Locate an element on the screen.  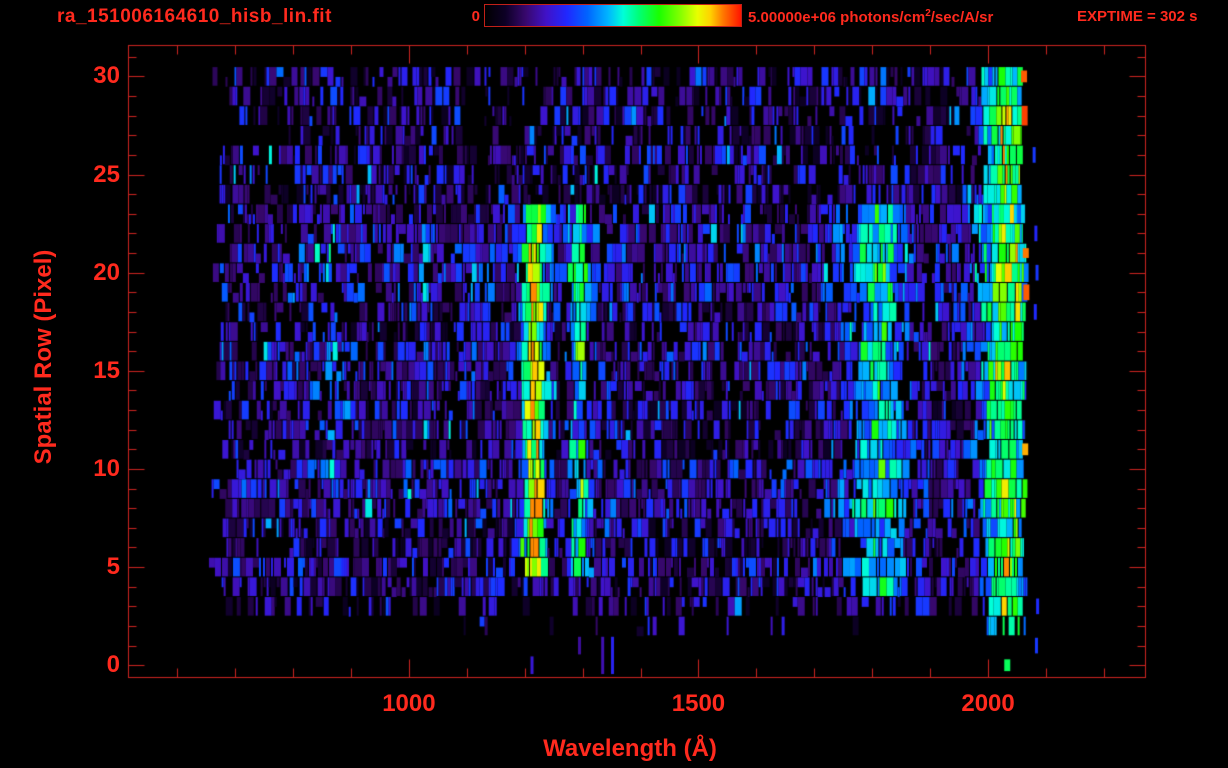
colorbar-gradient is located at coordinates (613, 15).